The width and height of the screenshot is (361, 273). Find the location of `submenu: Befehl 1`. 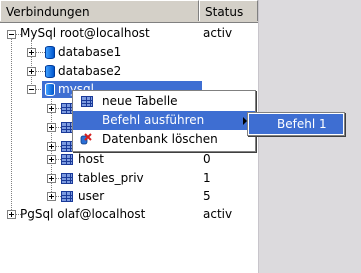

submenu: Befehl 1 is located at coordinates (296, 124).